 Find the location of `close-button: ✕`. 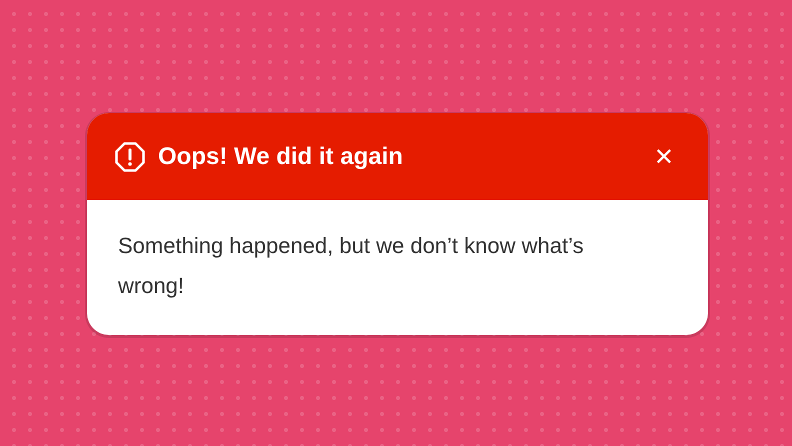

close-button: ✕ is located at coordinates (664, 156).